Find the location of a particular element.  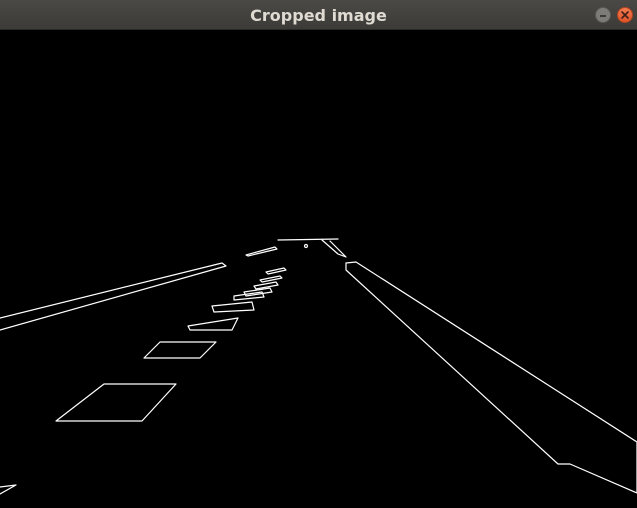

title-bar: Cropped image is located at coordinates (318, 15).